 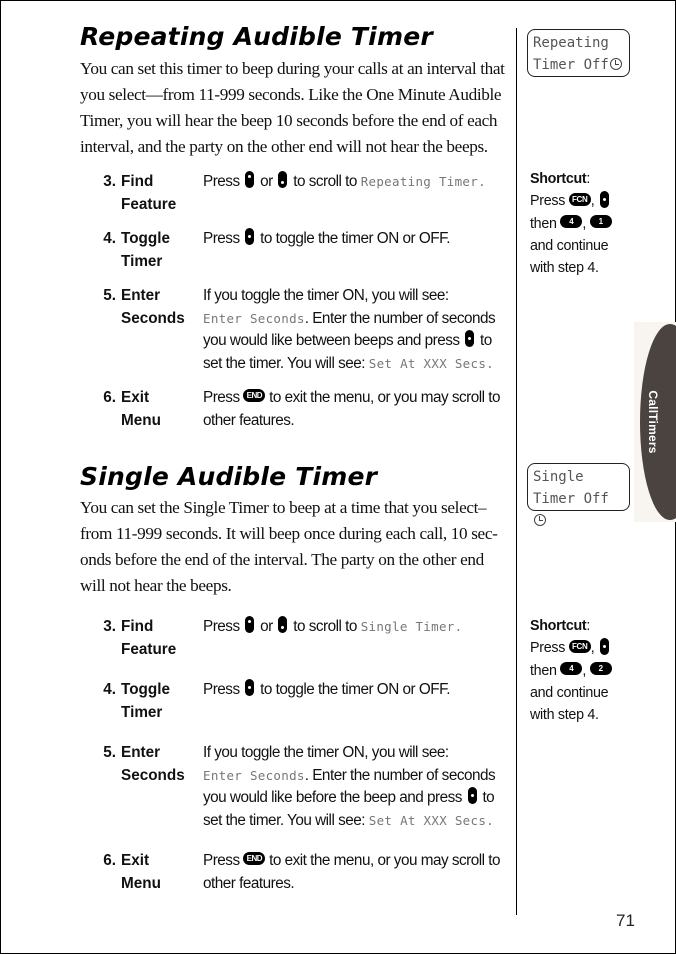 I want to click on step-body: Press or to scroll to Repeating Timer., so click(x=344, y=180).